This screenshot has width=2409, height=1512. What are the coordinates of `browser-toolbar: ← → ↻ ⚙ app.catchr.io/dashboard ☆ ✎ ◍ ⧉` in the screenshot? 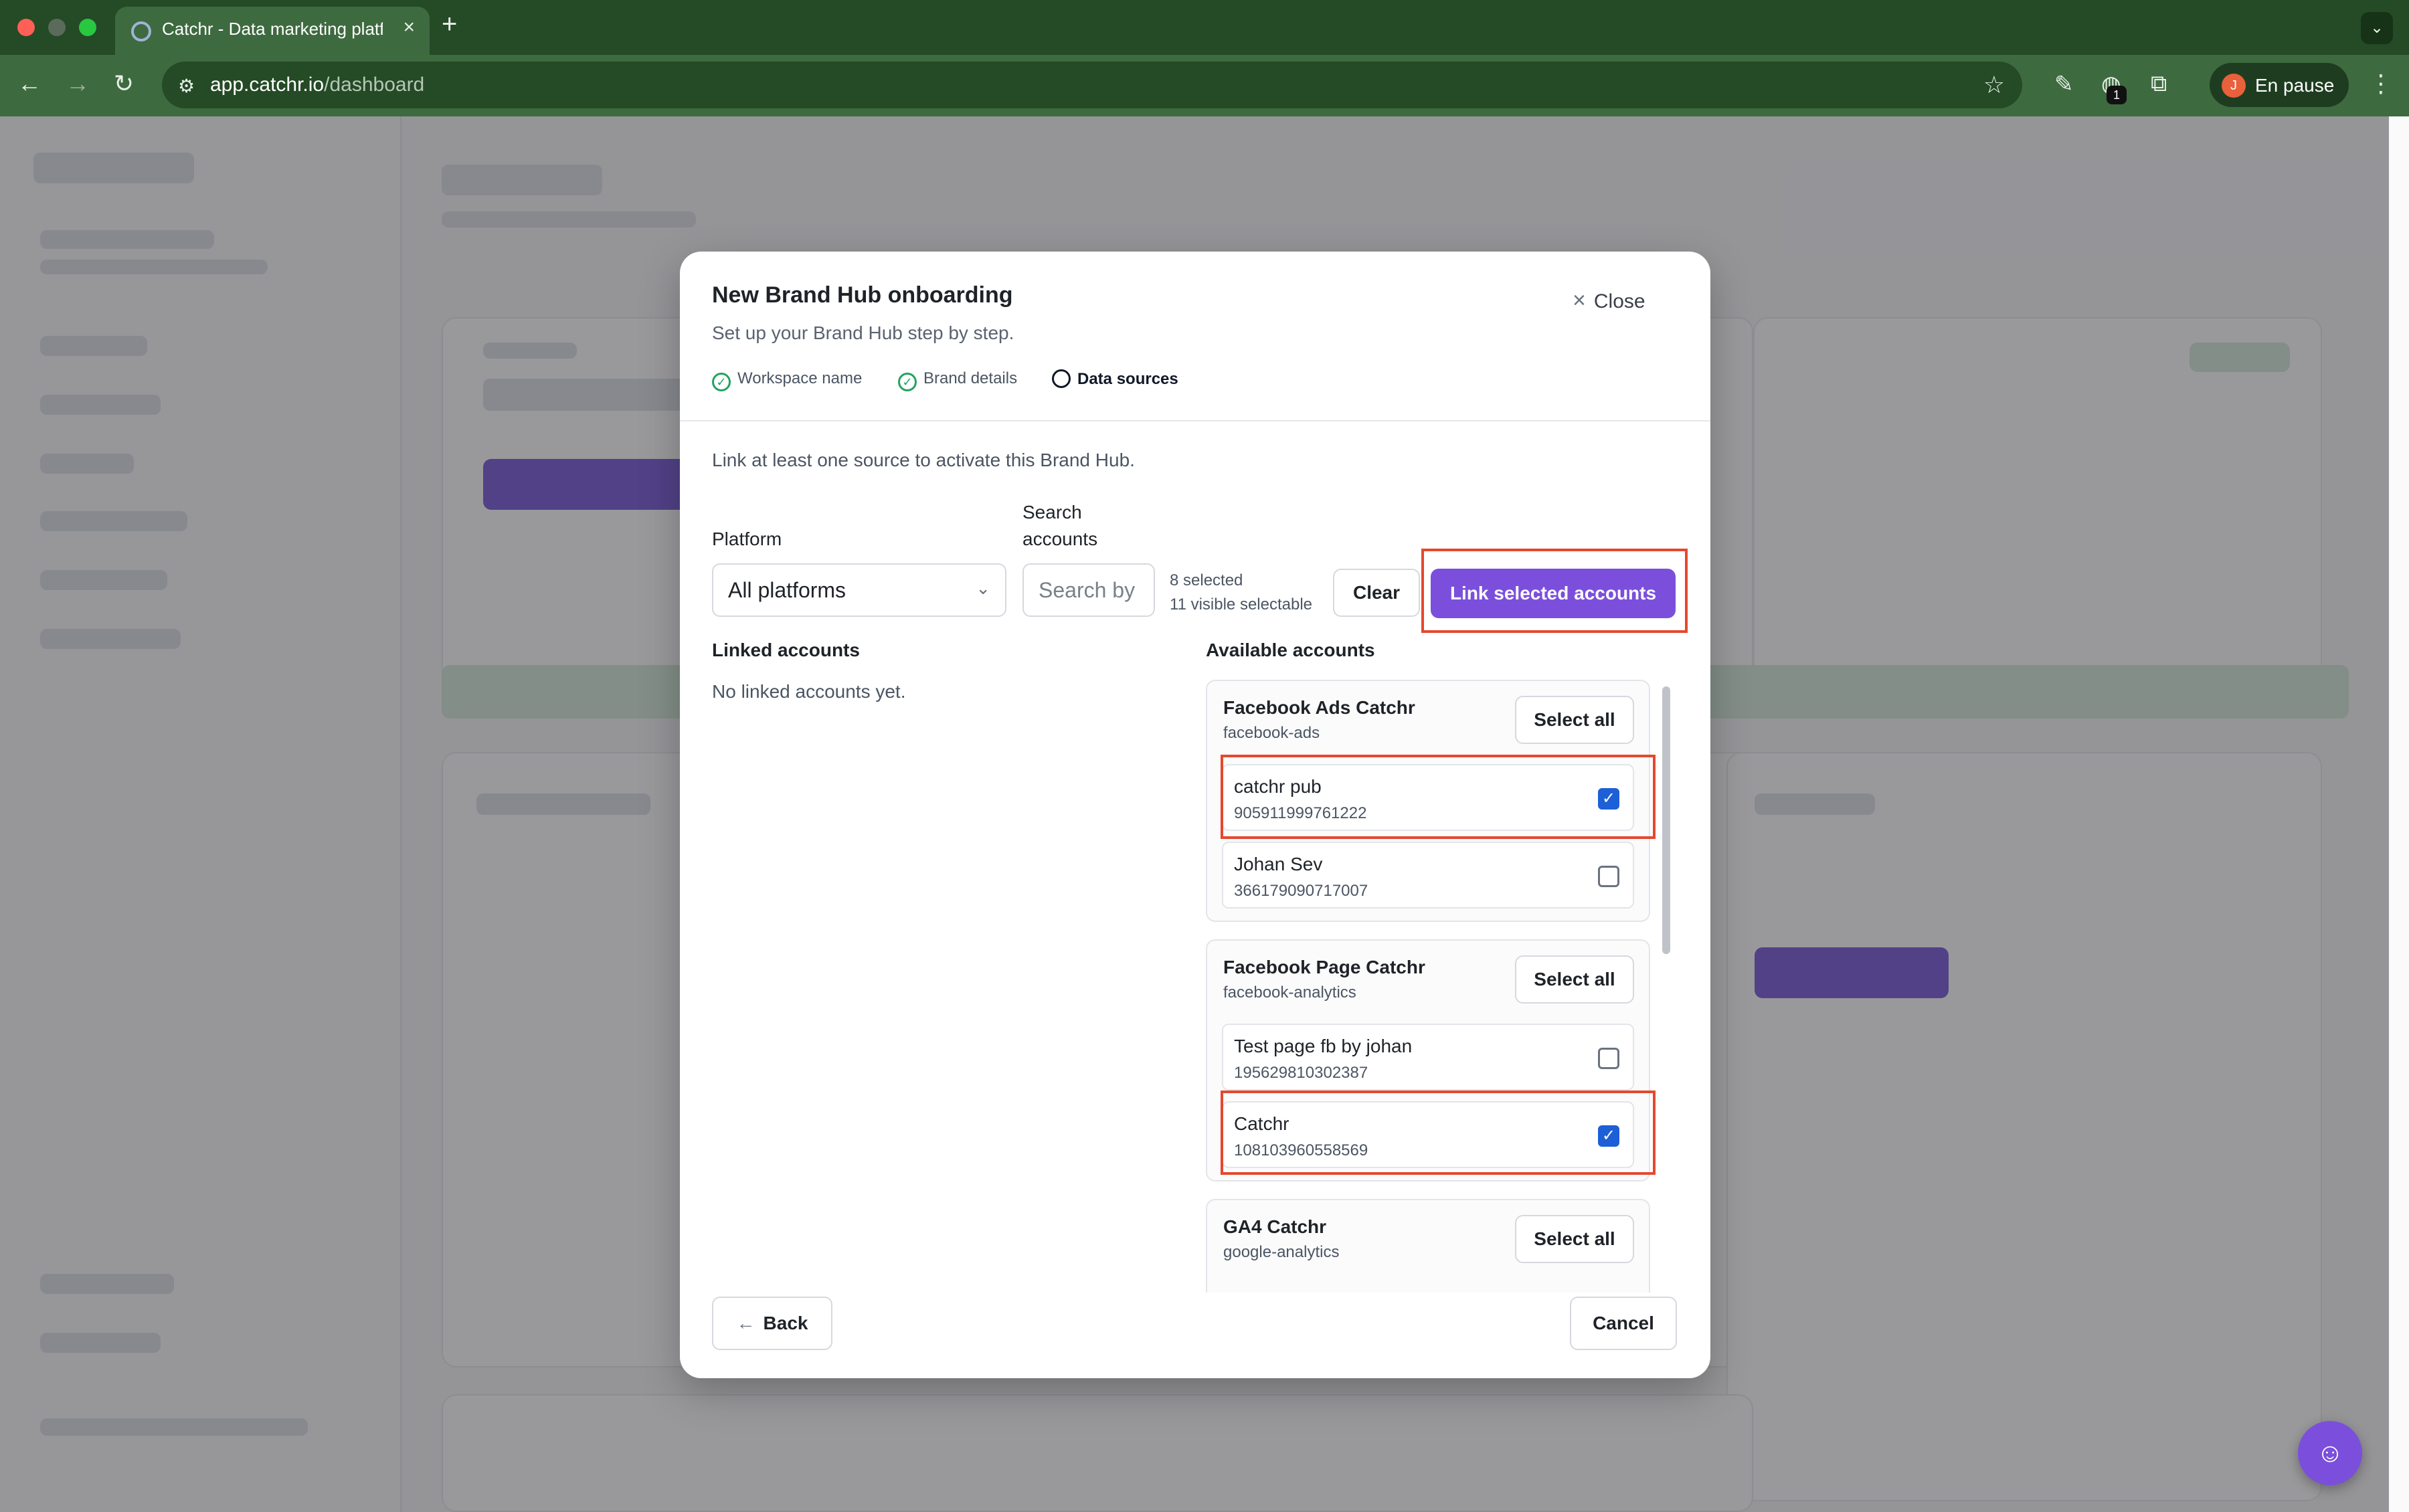 It's located at (1204, 85).